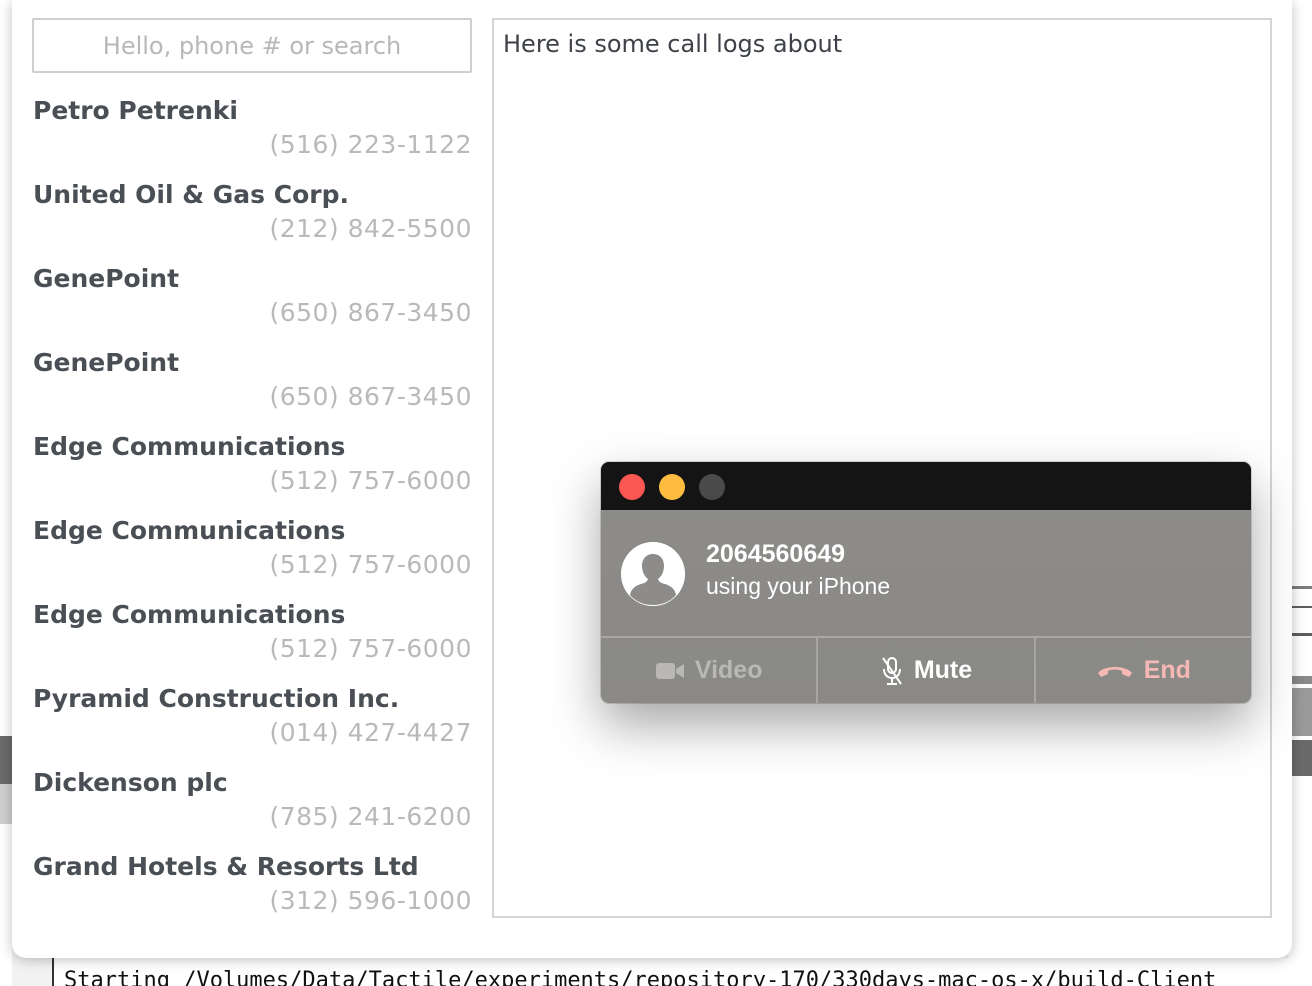 The width and height of the screenshot is (1312, 986). What do you see at coordinates (370, 732) in the screenshot?
I see `contact-phone: (014) 427-4427` at bounding box center [370, 732].